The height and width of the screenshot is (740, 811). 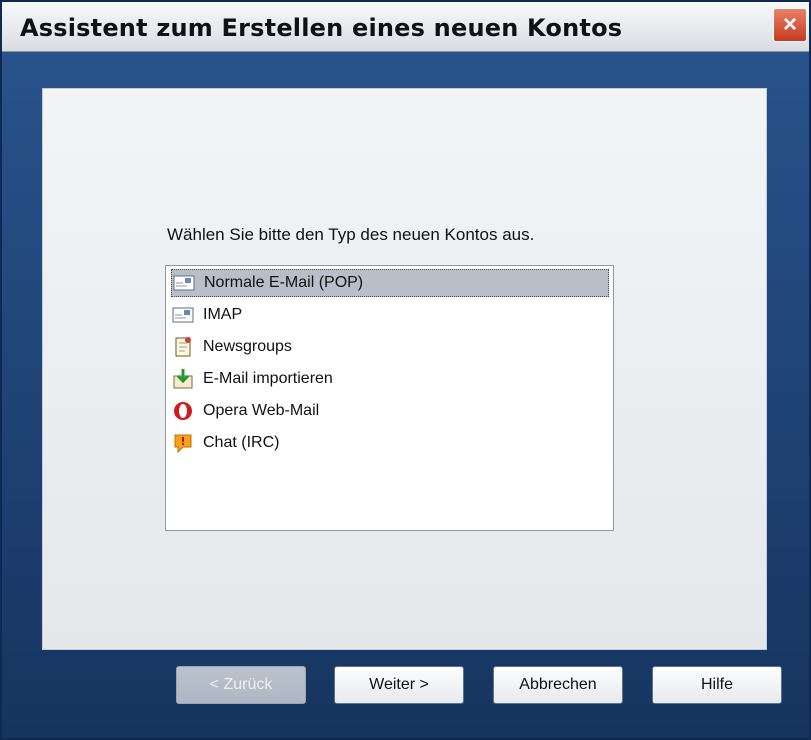 What do you see at coordinates (241, 685) in the screenshot?
I see `back-button: < Zurück` at bounding box center [241, 685].